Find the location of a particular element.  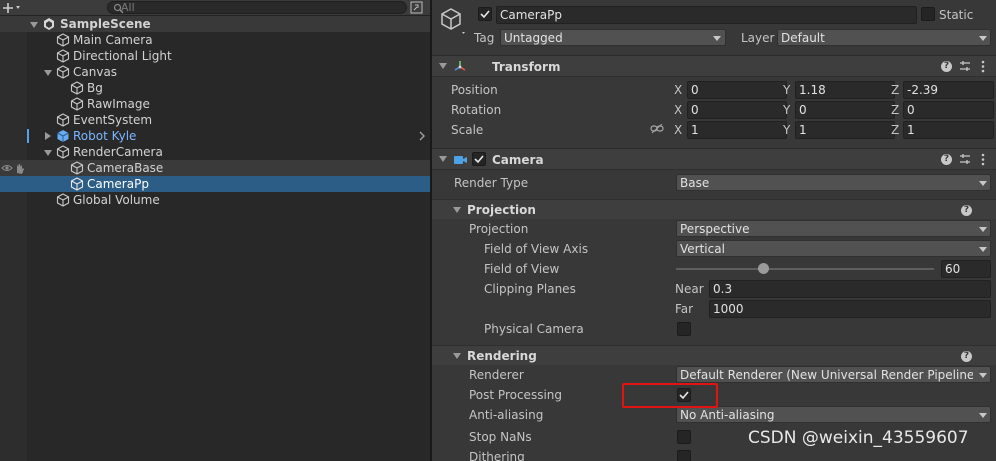

transform-header: Transform ? is located at coordinates (714, 66).